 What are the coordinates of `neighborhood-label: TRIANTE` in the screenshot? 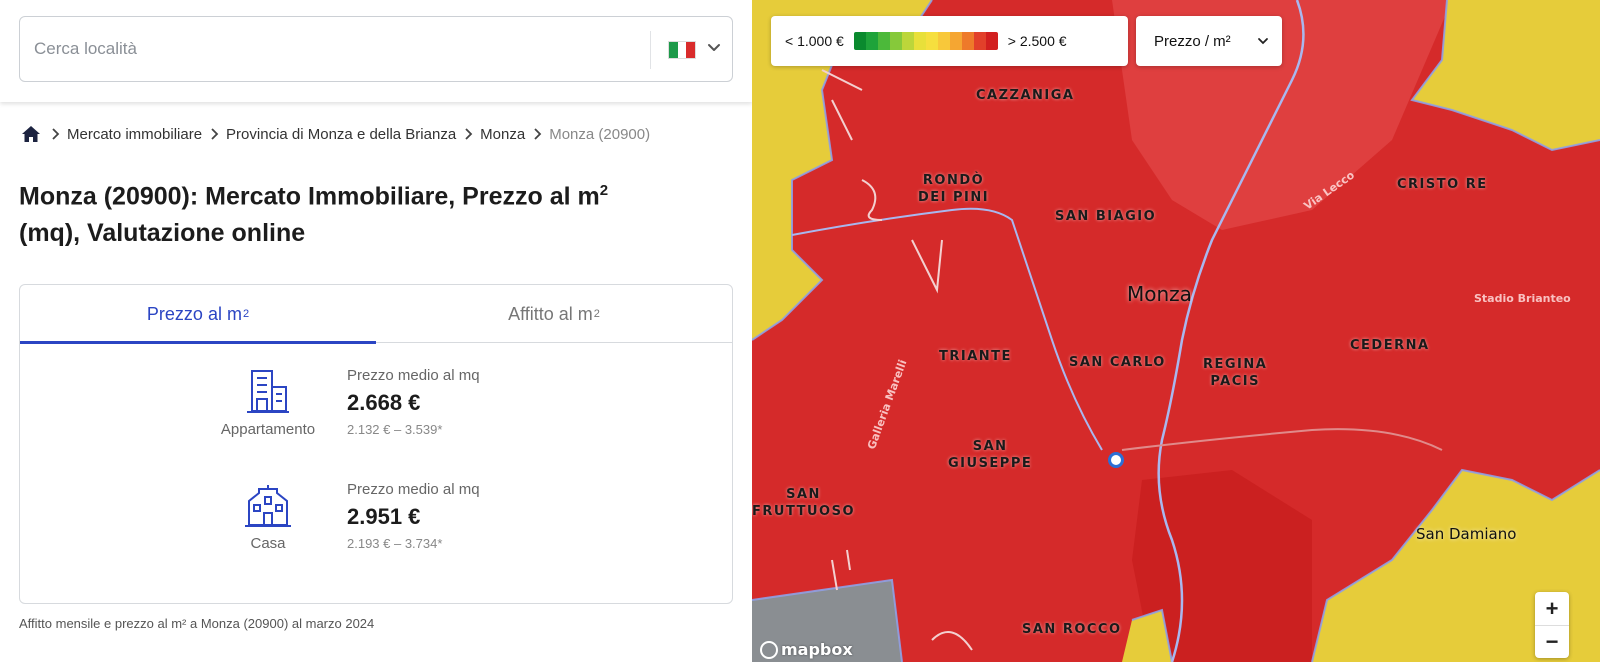 It's located at (975, 356).